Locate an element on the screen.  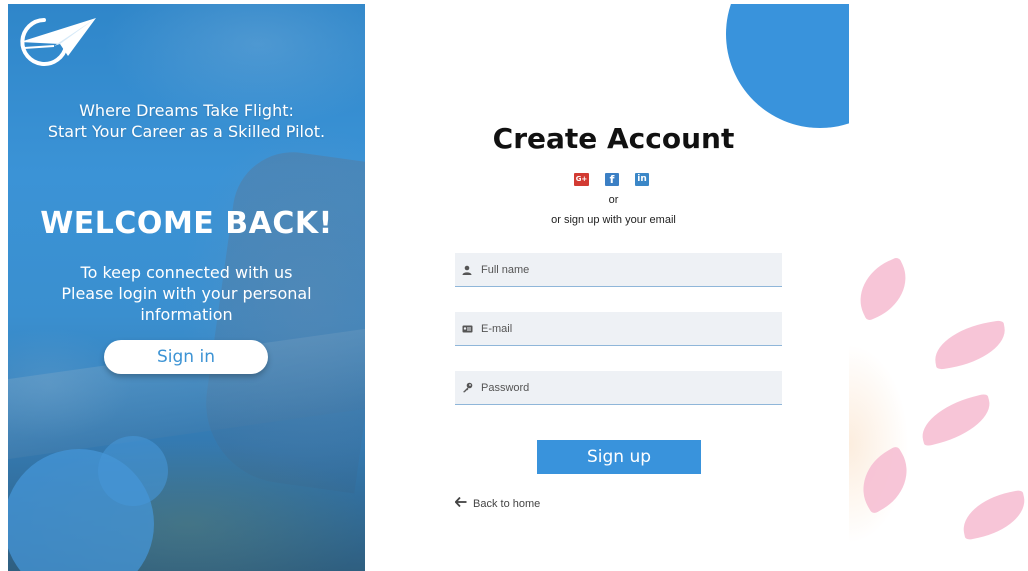
decorative-glow is located at coordinates (879, 444).